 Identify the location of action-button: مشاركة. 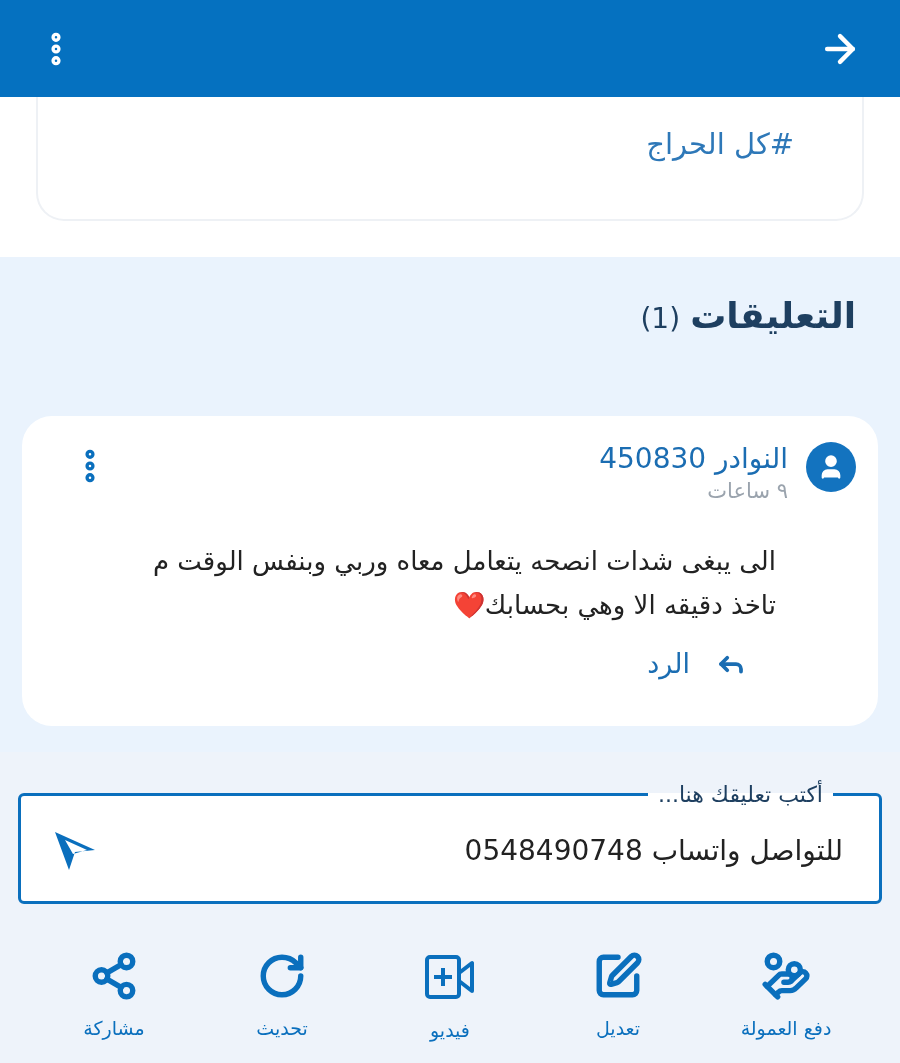
(114, 996).